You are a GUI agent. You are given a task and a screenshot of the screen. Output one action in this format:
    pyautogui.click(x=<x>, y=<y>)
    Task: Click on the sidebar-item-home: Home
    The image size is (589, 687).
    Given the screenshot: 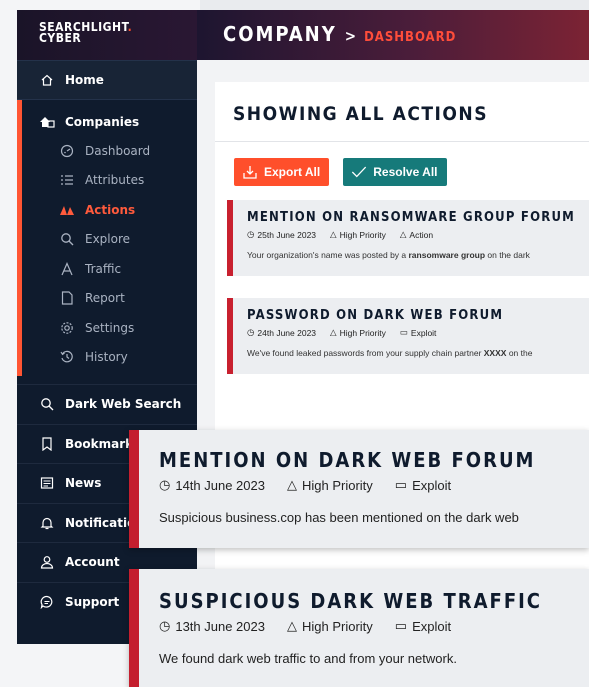 What is the action you would take?
    pyautogui.click(x=107, y=80)
    